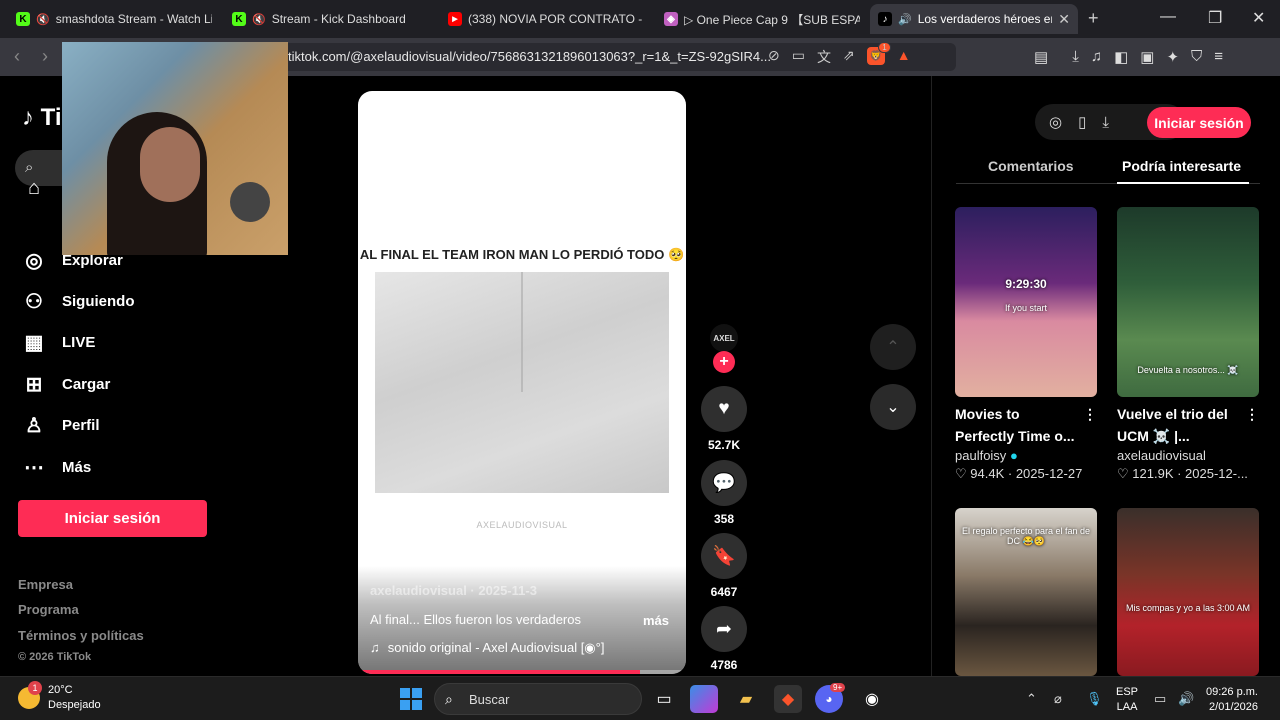 The height and width of the screenshot is (720, 1280). I want to click on tab-one-piece: ◈ ▷ One Piece Cap 9 【SUB ESPAÑO, so click(762, 19).